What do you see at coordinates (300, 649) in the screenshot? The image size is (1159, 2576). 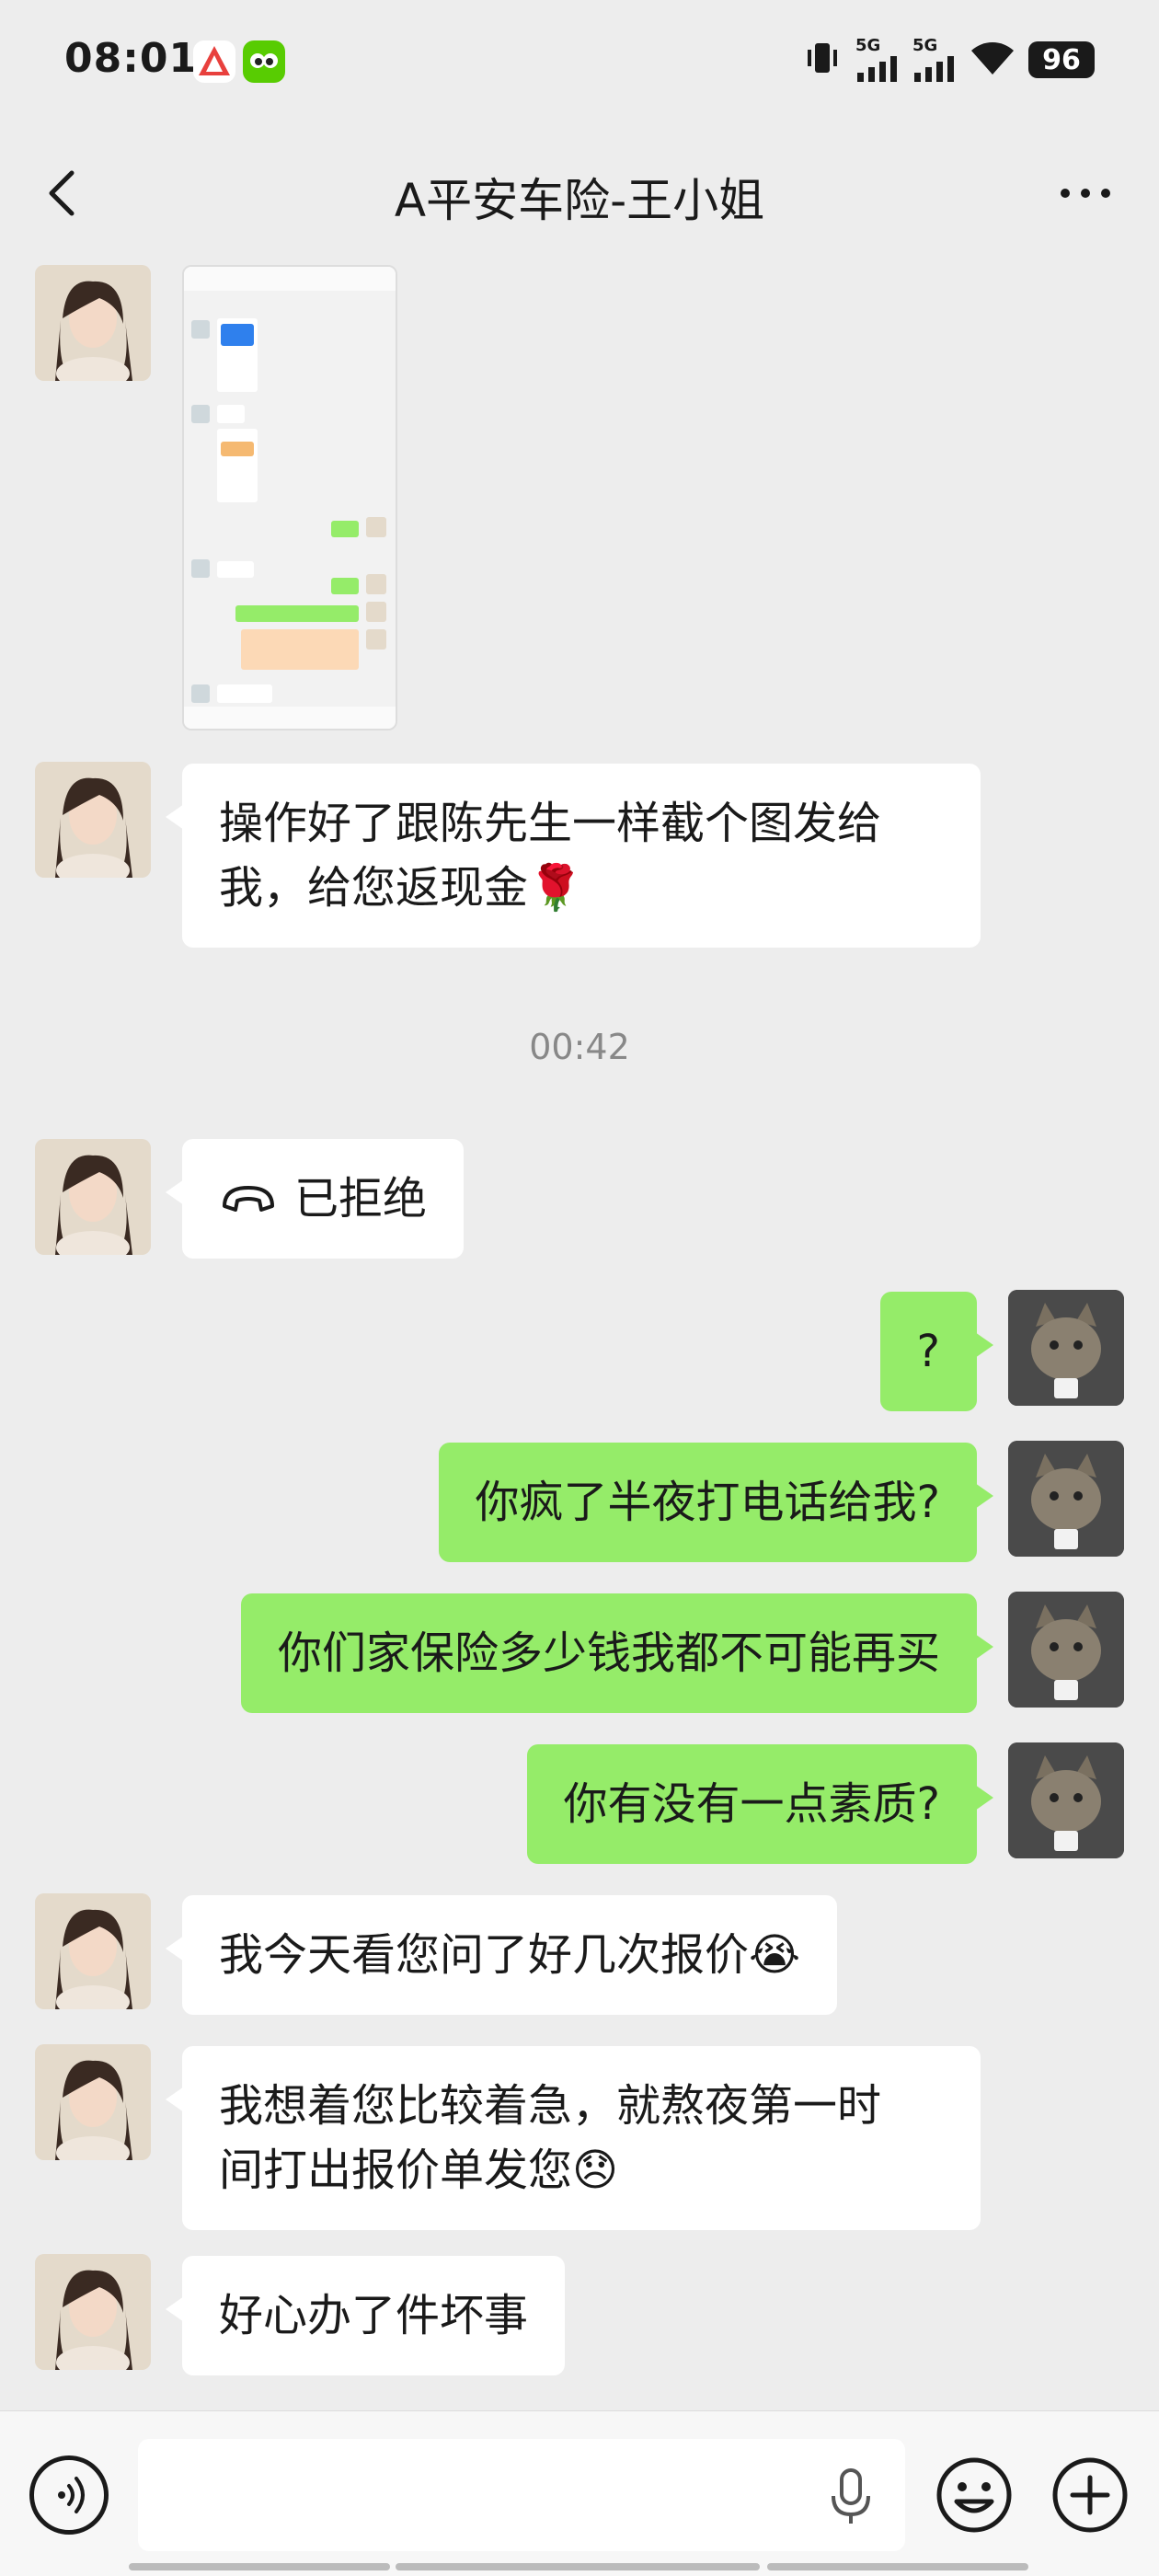 I see `mini-orange-card` at bounding box center [300, 649].